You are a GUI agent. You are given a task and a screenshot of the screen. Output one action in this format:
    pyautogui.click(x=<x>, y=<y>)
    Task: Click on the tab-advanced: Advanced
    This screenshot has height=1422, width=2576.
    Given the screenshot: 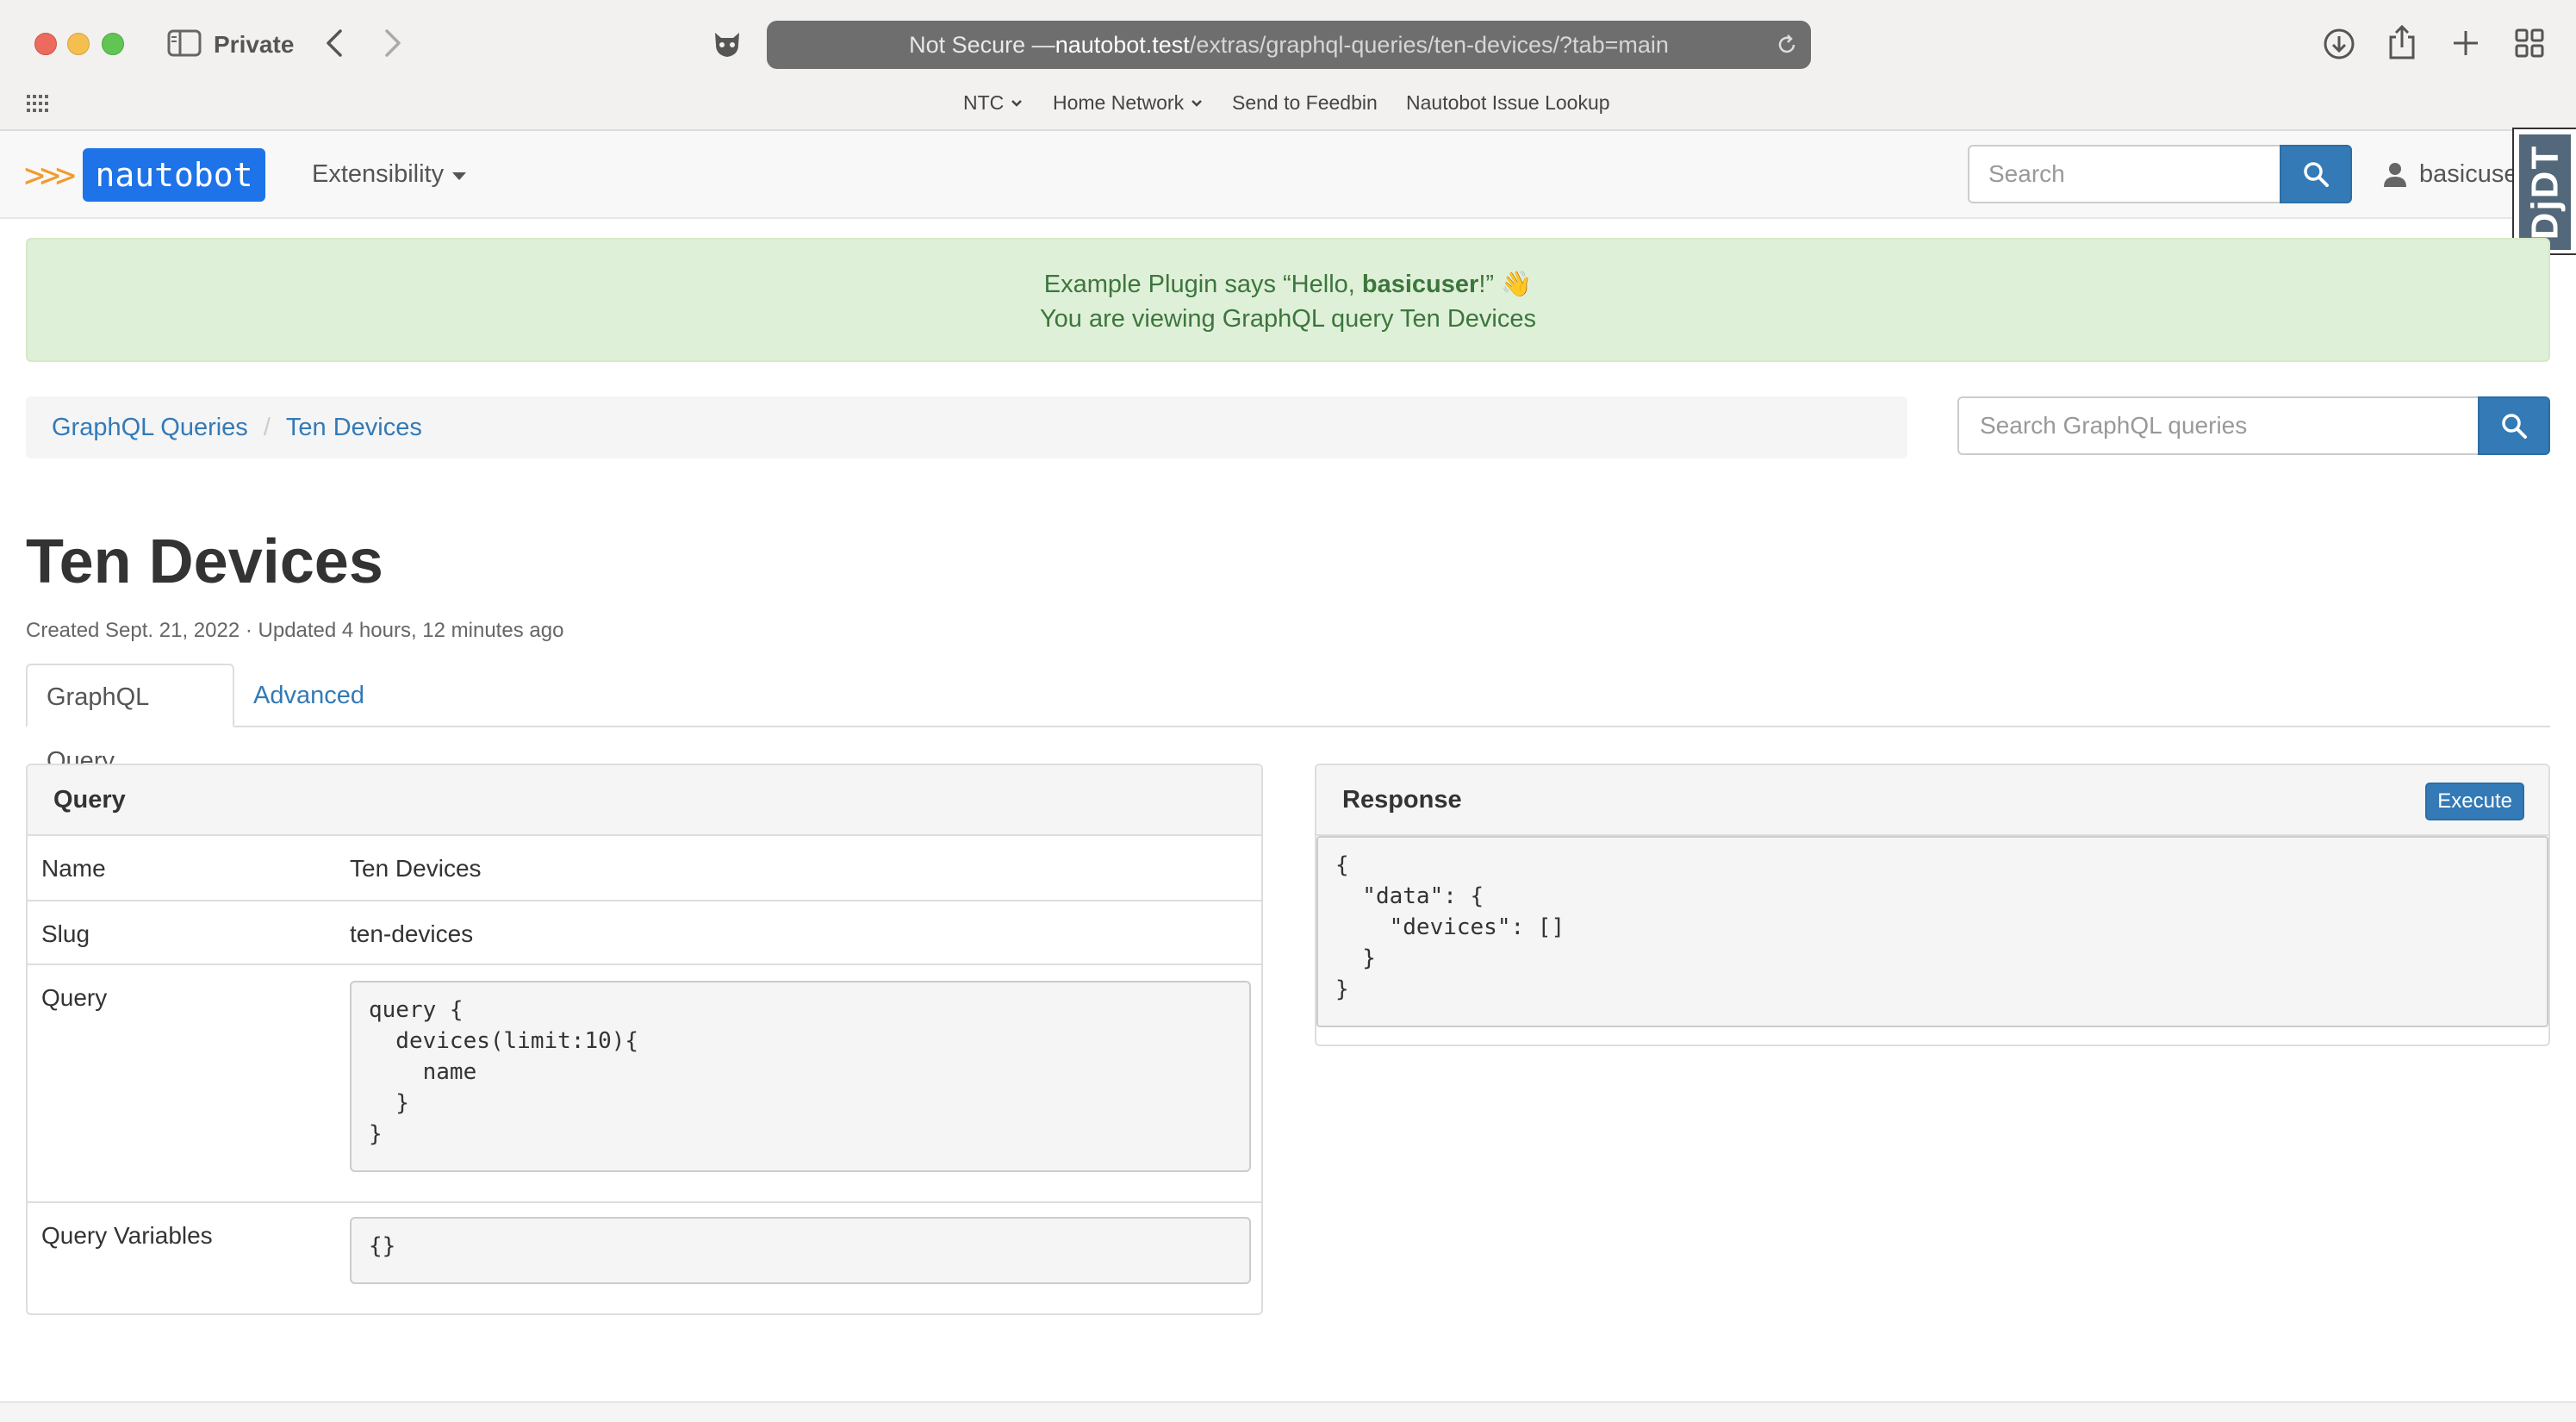 What is the action you would take?
    pyautogui.click(x=309, y=695)
    